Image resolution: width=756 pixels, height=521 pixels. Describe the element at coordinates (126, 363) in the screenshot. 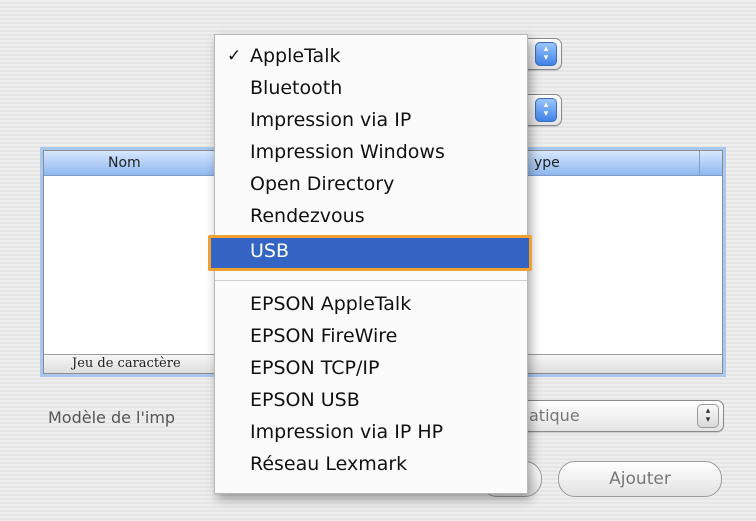

I see `charset-label: Jeu de caractère` at that location.